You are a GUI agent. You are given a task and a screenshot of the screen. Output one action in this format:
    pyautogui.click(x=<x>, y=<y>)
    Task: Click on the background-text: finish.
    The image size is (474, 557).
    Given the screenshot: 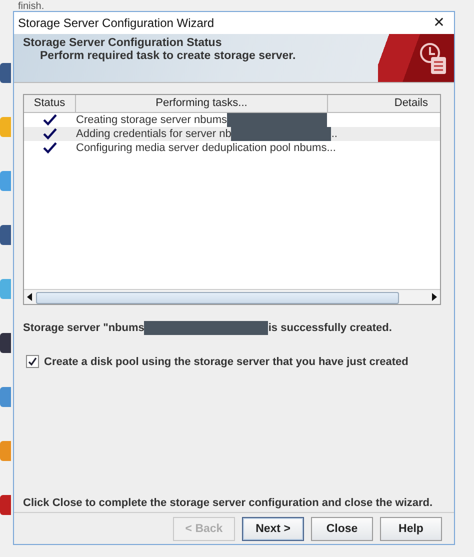 What is the action you would take?
    pyautogui.click(x=31, y=6)
    